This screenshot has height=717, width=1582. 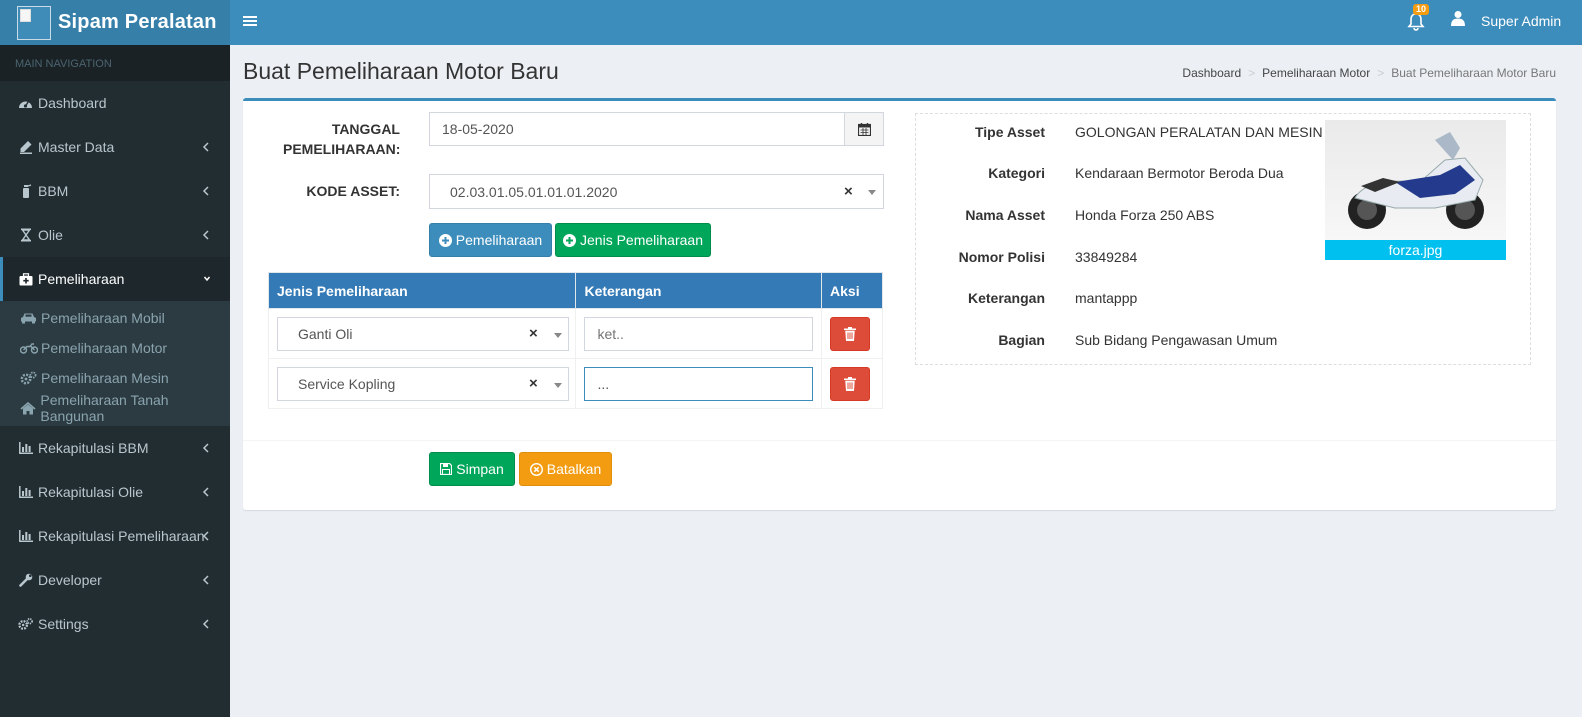 What do you see at coordinates (72, 103) in the screenshot?
I see `sidebar-item-label: Dashboard` at bounding box center [72, 103].